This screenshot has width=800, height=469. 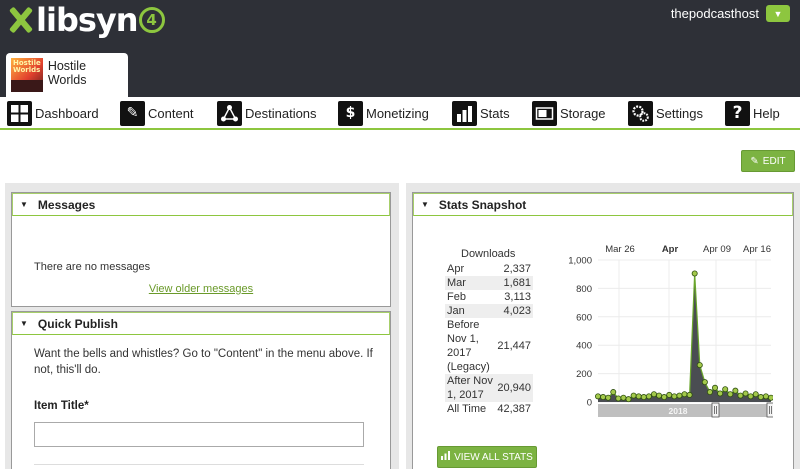 I want to click on nav-item-dashboard: Dashboard, so click(x=53, y=113).